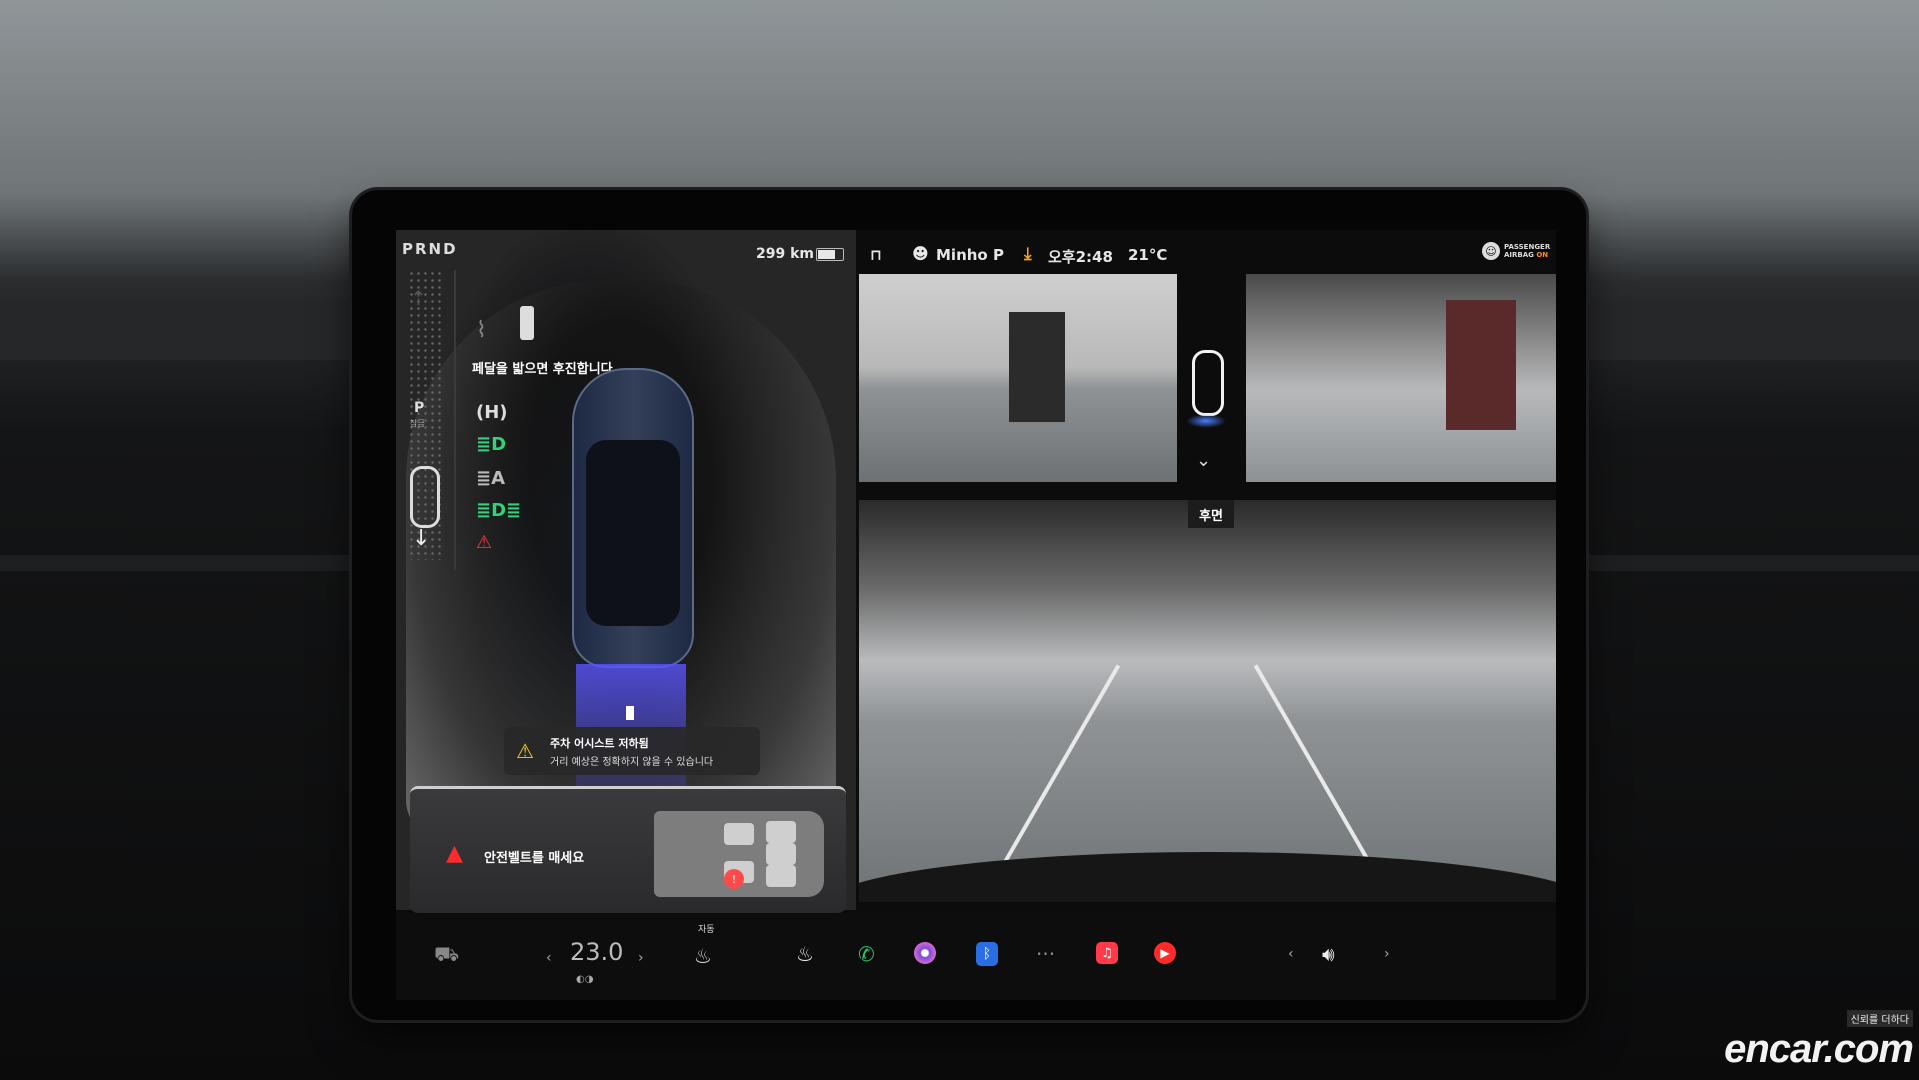  Describe the element at coordinates (1291, 954) in the screenshot. I see `volume-down-button: ‹` at that location.